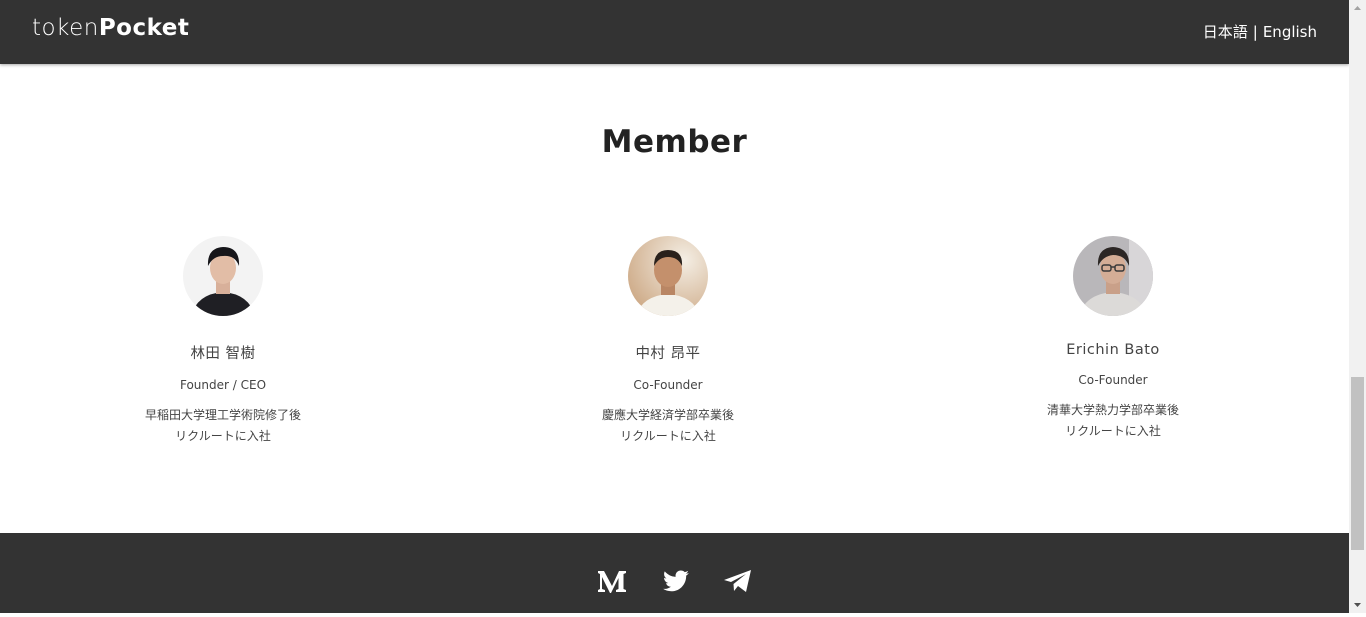 The image size is (1366, 617). Describe the element at coordinates (1113, 421) in the screenshot. I see `member-bio: 清華大学熱力学部卒業後 リクルートに入社` at that location.